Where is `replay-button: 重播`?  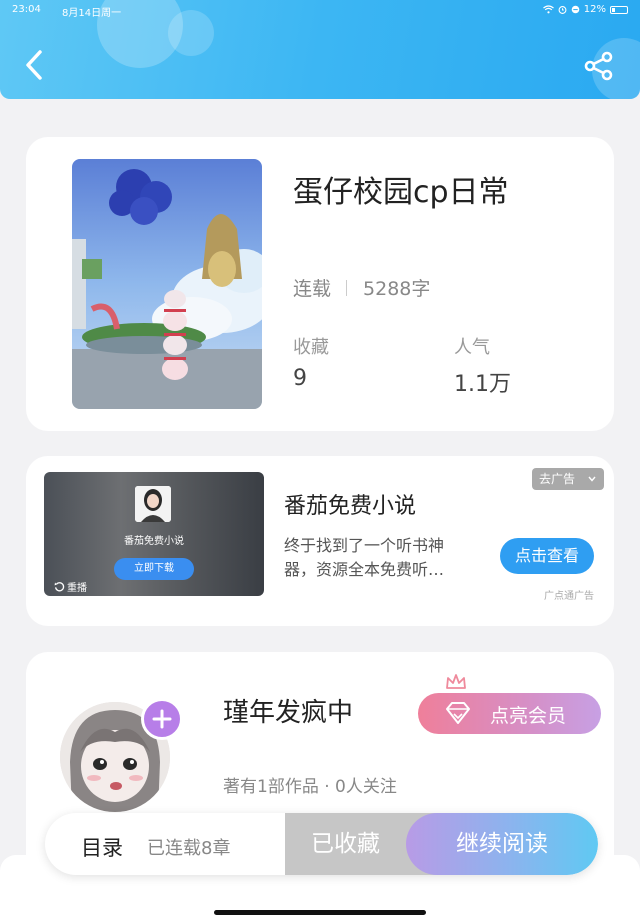 replay-button: 重播 is located at coordinates (70, 586).